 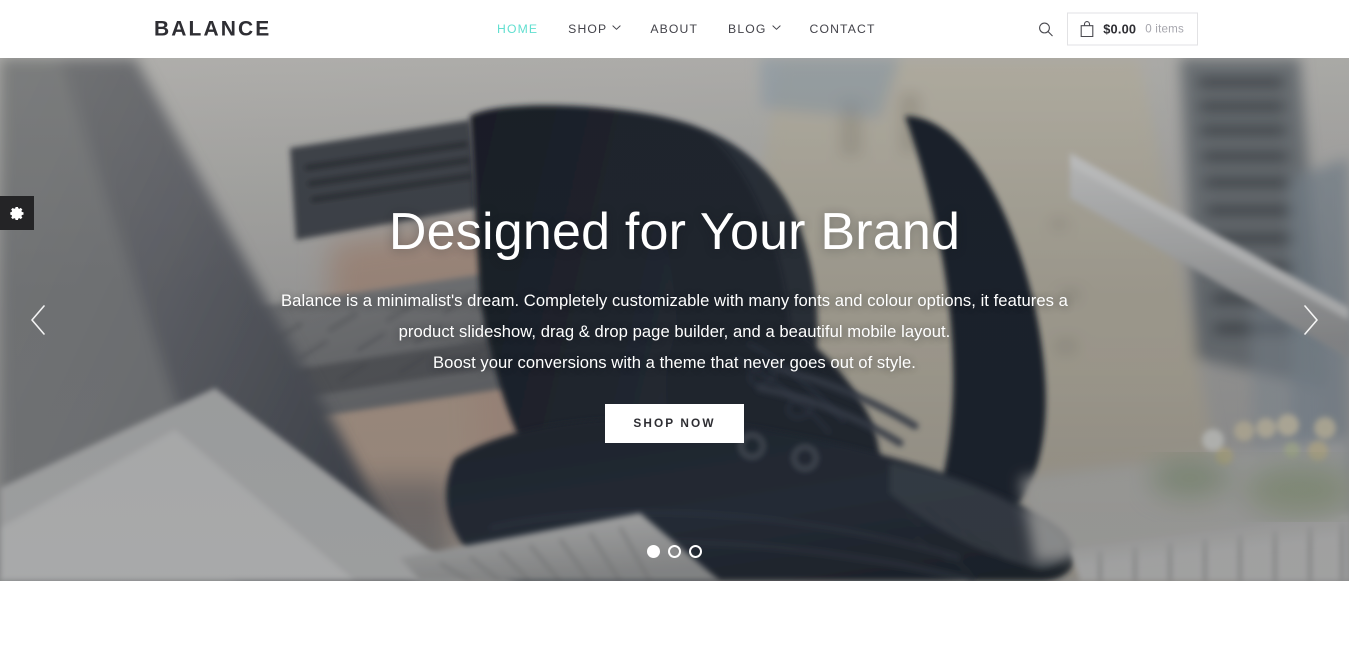 What do you see at coordinates (588, 29) in the screenshot?
I see `nav-label-shop: SHOP` at bounding box center [588, 29].